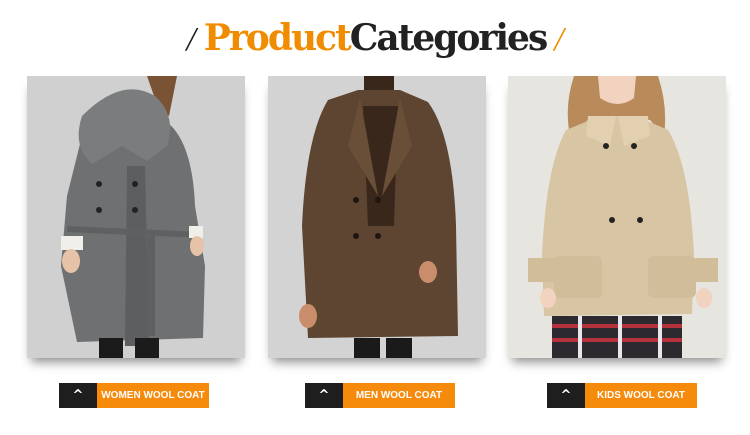 The height and width of the screenshot is (435, 750). I want to click on men-wool-coat-button: ^ MEN WOOL COAT, so click(380, 395).